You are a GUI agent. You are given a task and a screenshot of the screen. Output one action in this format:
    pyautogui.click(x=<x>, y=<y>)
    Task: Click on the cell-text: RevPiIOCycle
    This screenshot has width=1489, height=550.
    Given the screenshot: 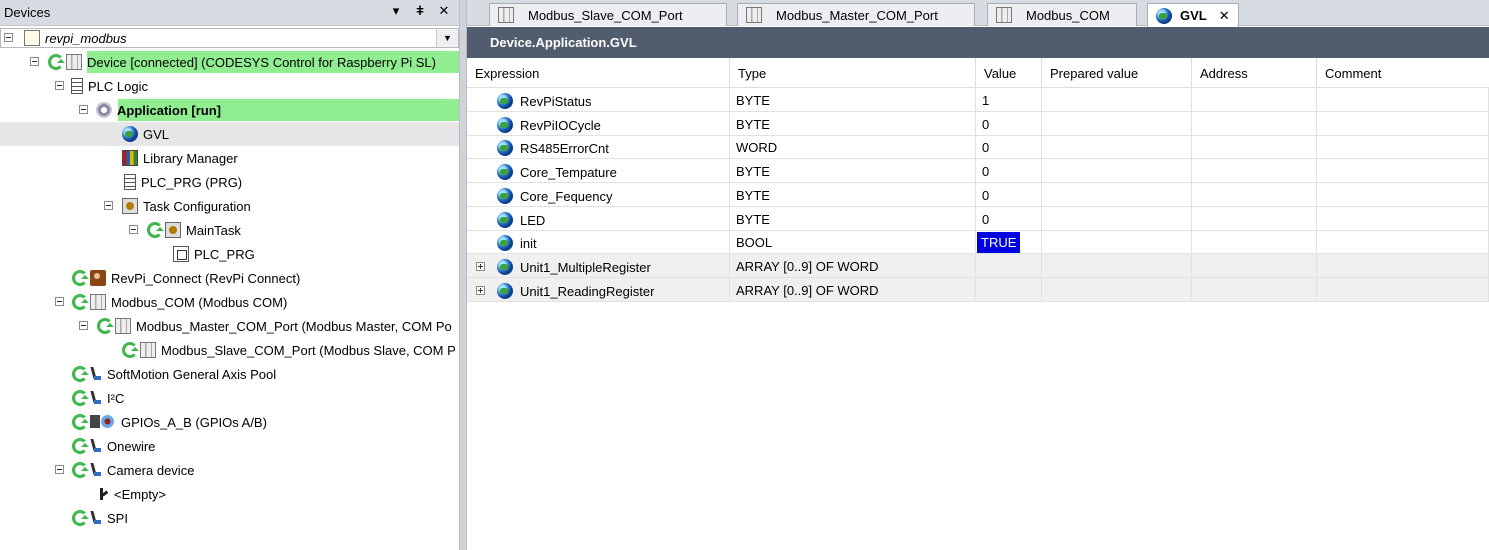 What is the action you would take?
    pyautogui.click(x=560, y=125)
    